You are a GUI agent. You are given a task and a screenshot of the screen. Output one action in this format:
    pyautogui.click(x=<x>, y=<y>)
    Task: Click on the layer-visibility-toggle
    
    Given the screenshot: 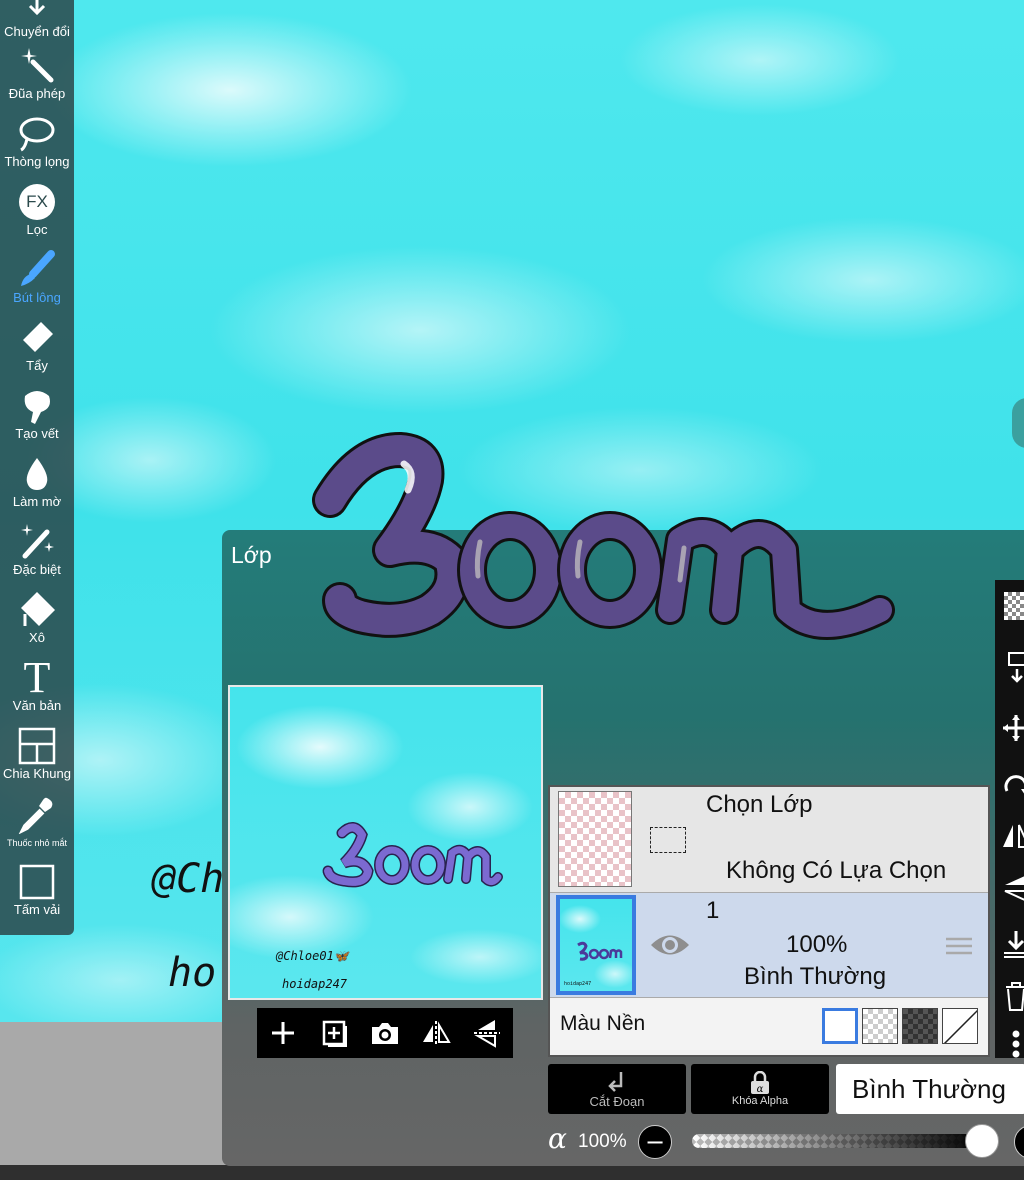 What is the action you would take?
    pyautogui.click(x=670, y=945)
    